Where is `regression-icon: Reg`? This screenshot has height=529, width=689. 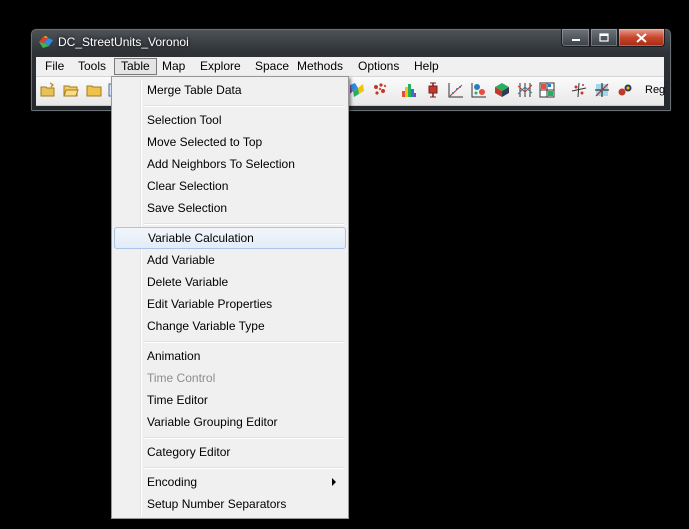
regression-icon: Reg is located at coordinates (655, 90).